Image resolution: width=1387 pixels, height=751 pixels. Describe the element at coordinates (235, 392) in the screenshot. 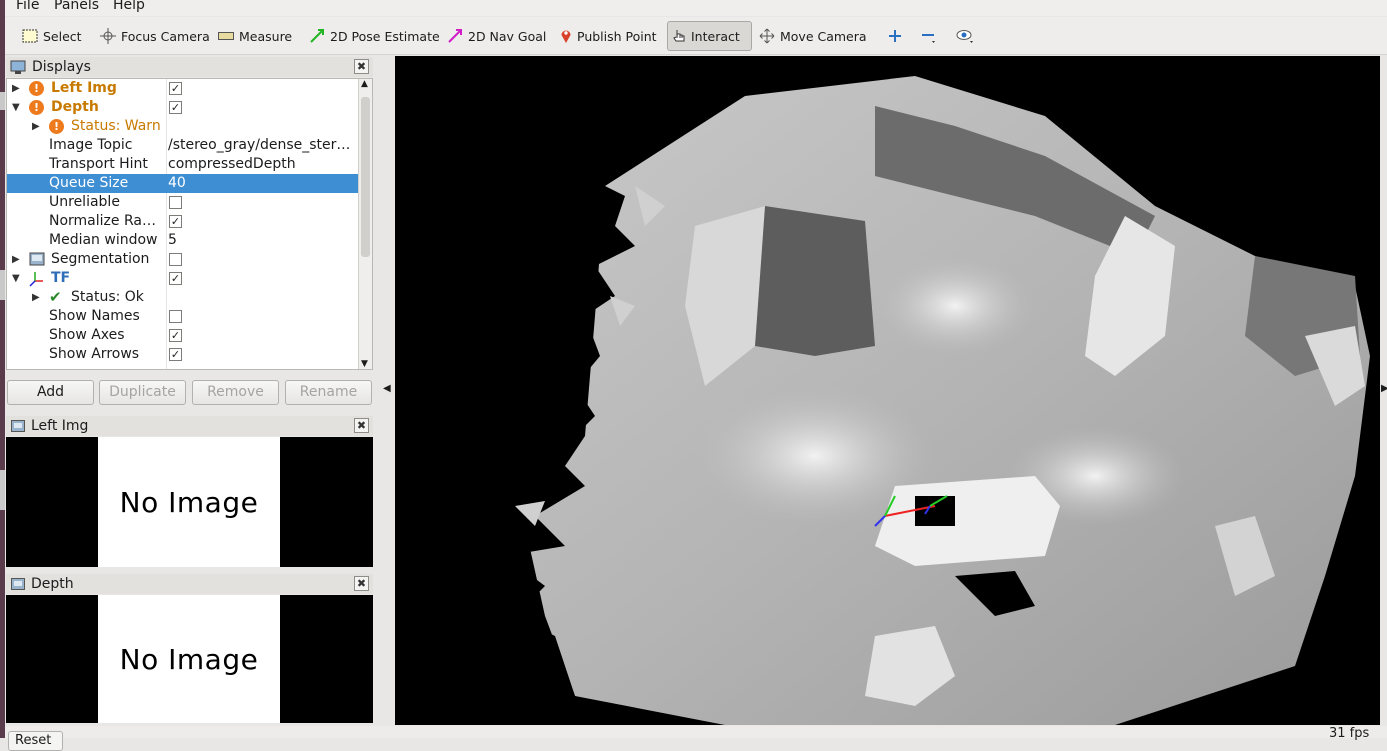

I see `remove-button: Remove` at that location.